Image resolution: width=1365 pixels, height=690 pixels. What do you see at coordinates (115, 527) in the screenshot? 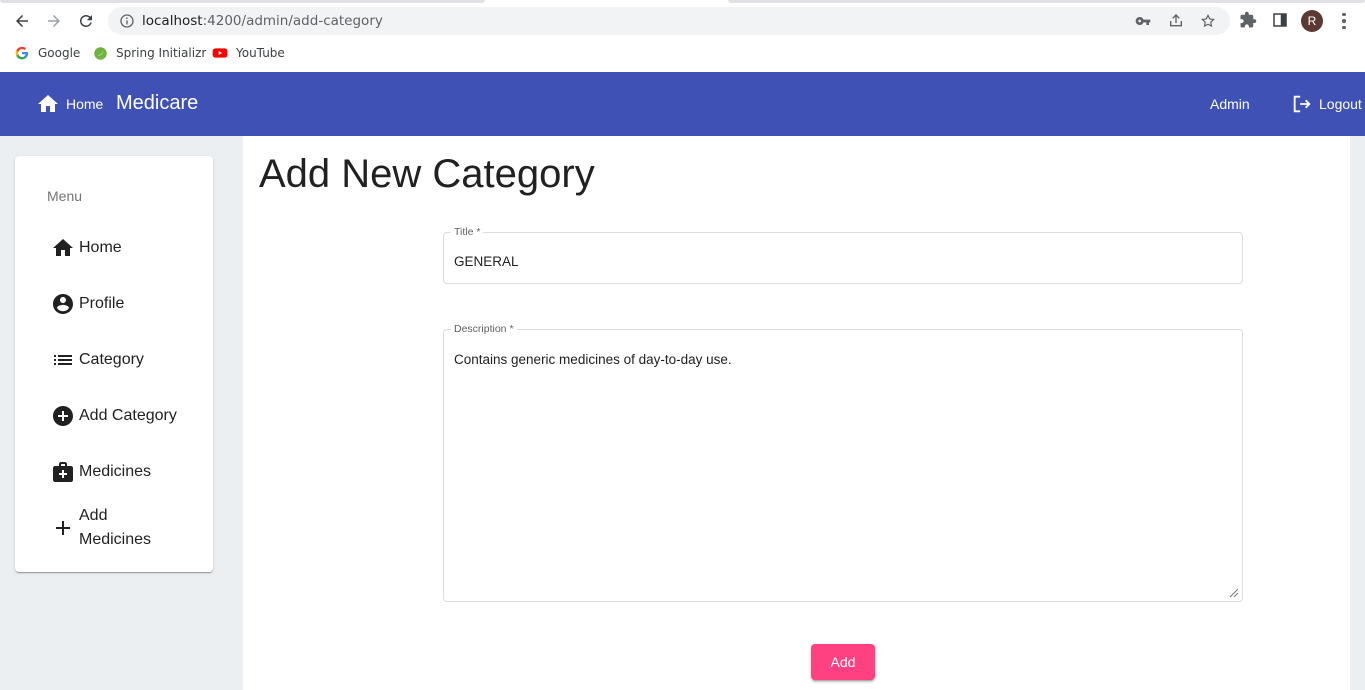
I see `sidebar-item-label: Add Medicines` at bounding box center [115, 527].